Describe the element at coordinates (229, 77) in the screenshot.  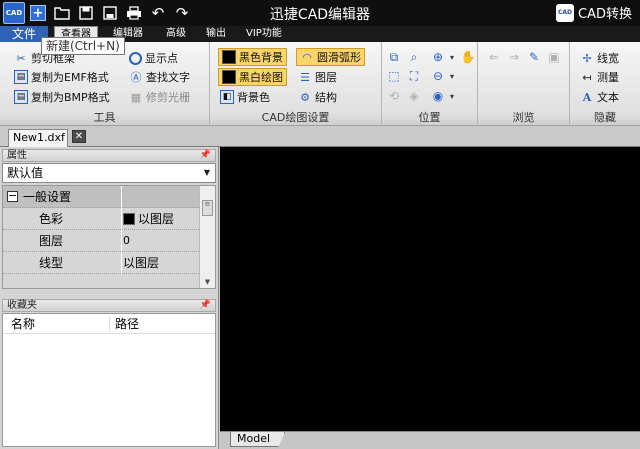
I see `black-white-drawing-icon` at that location.